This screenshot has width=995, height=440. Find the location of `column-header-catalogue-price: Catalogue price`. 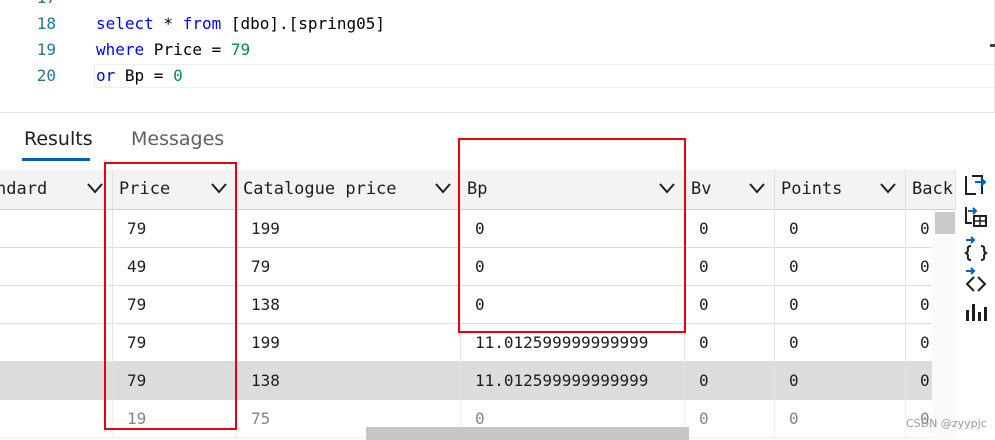

column-header-catalogue-price: Catalogue price is located at coordinates (349, 190).